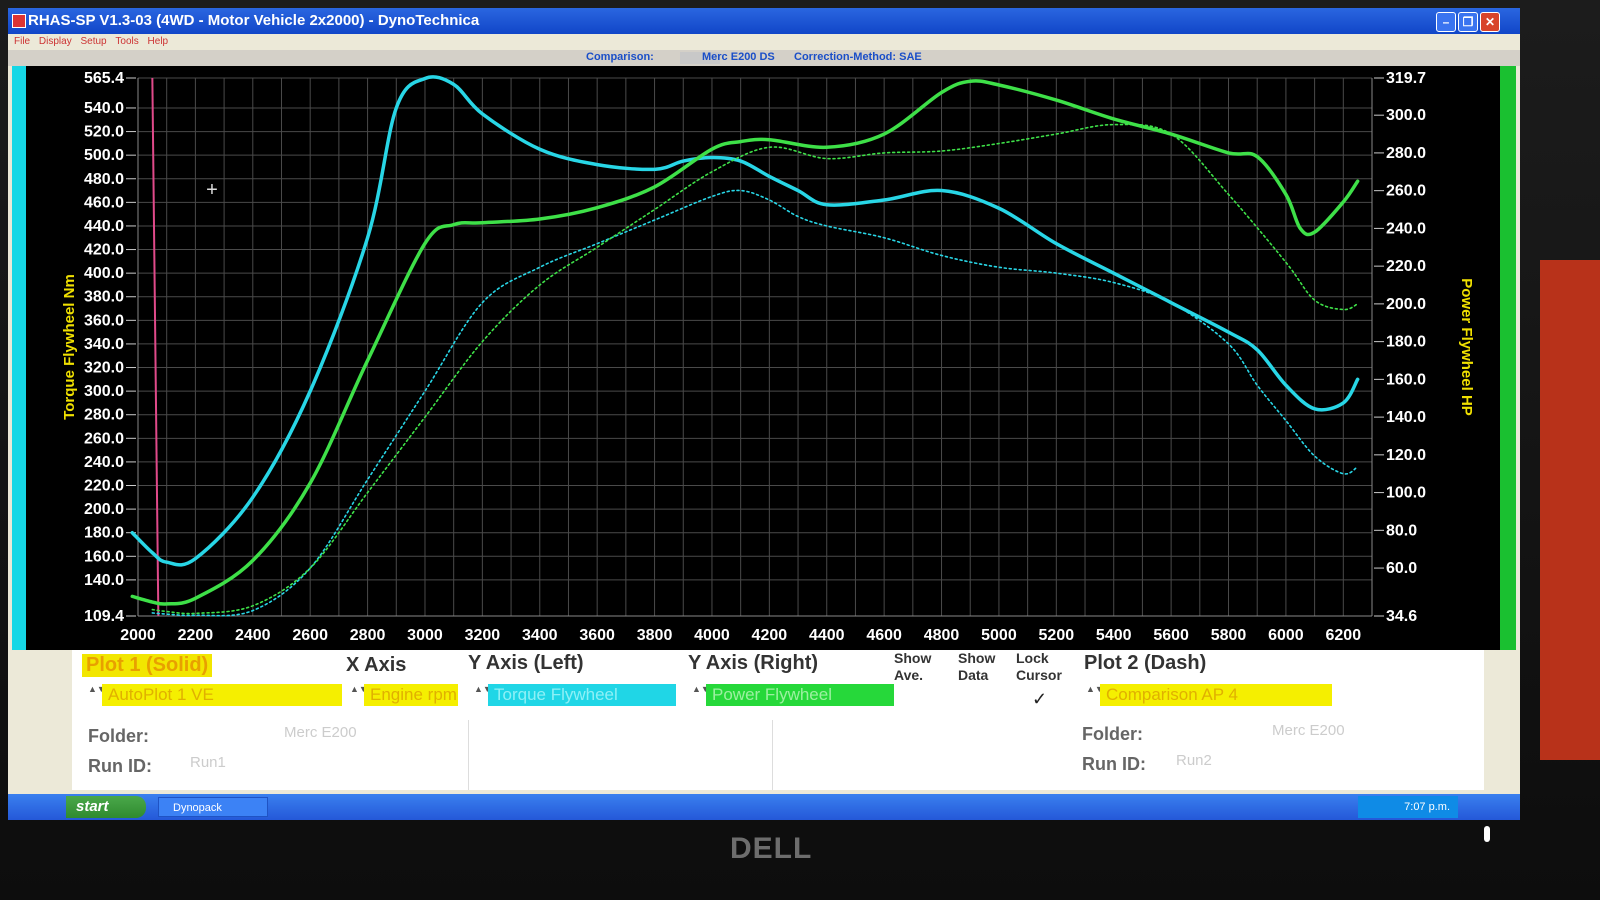  I want to click on runid2-label: Run ID:, so click(1114, 764).